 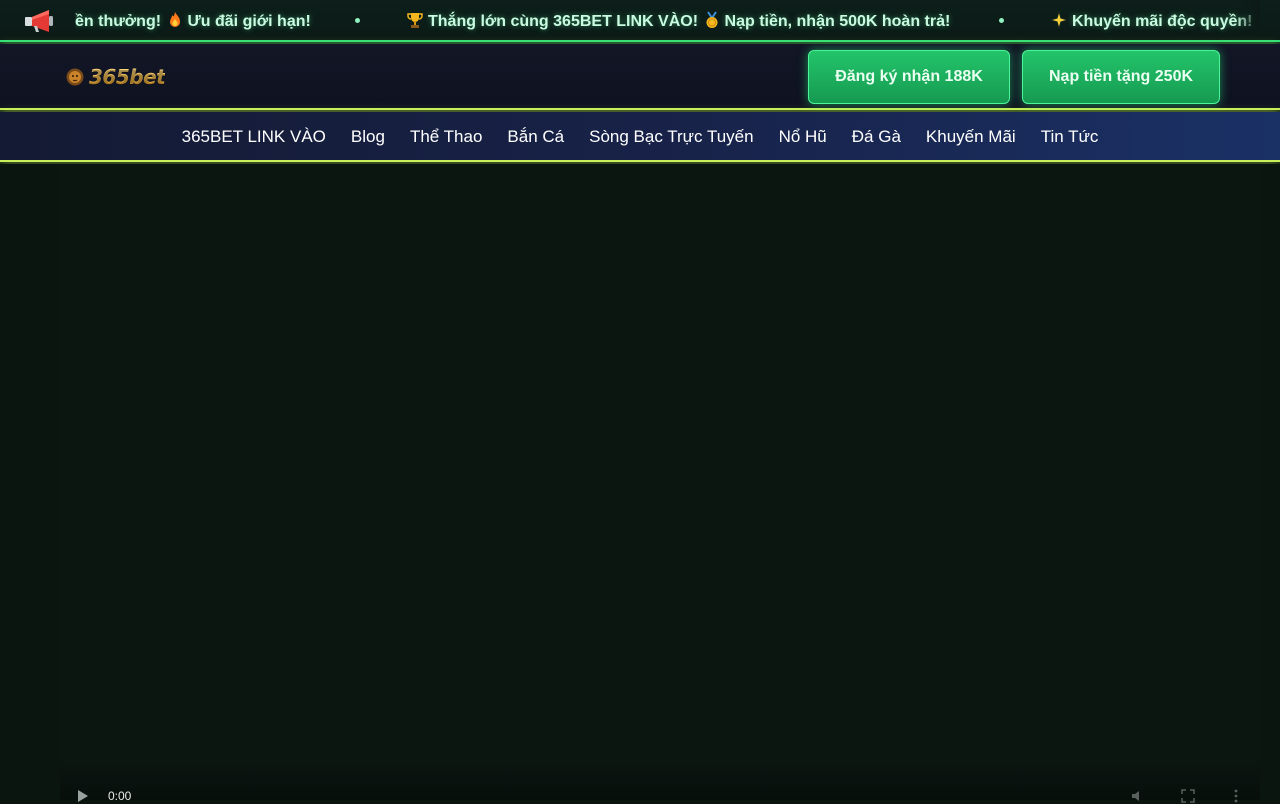 I want to click on logo-text: 365bet, so click(x=127, y=77).